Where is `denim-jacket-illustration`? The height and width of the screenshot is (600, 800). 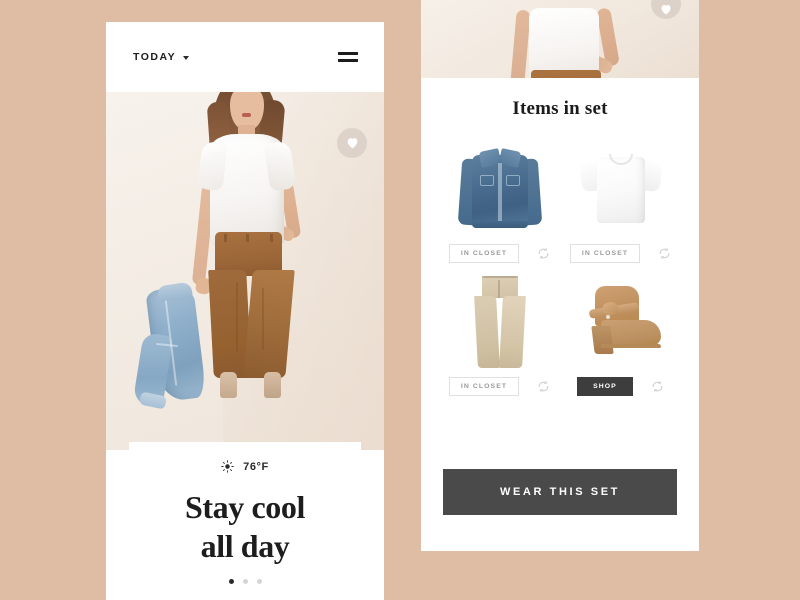
denim-jacket-illustration is located at coordinates (499, 189).